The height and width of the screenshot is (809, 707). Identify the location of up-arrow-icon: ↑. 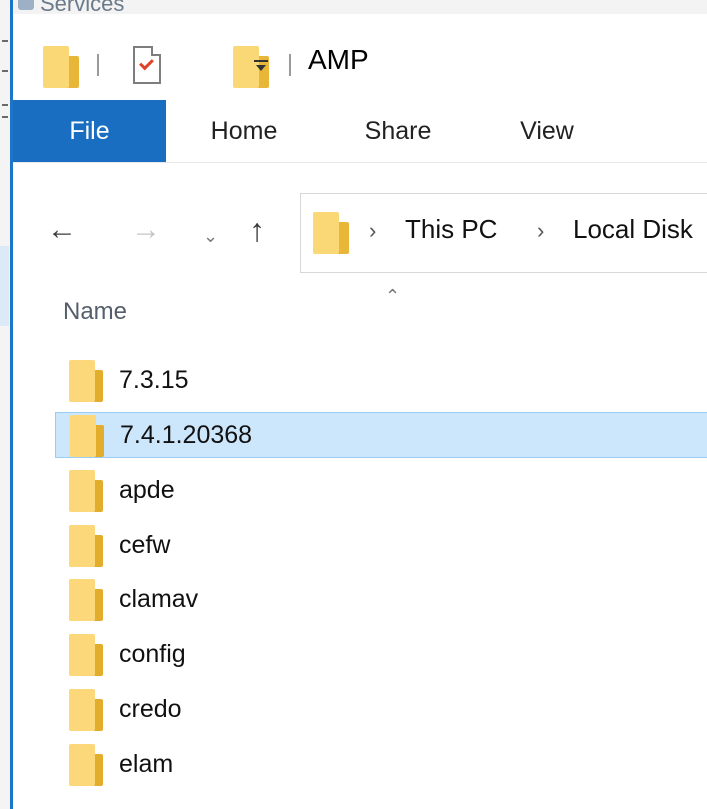
(257, 230).